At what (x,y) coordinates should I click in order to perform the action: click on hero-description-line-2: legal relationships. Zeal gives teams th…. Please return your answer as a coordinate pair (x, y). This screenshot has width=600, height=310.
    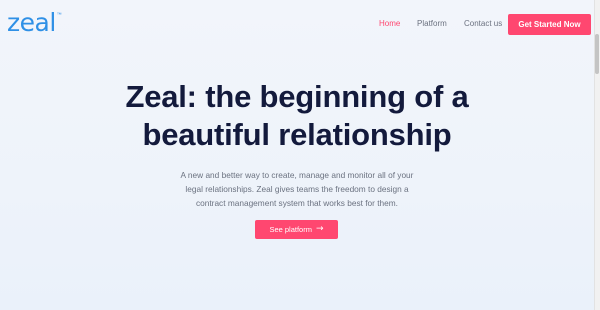
    Looking at the image, I should click on (297, 189).